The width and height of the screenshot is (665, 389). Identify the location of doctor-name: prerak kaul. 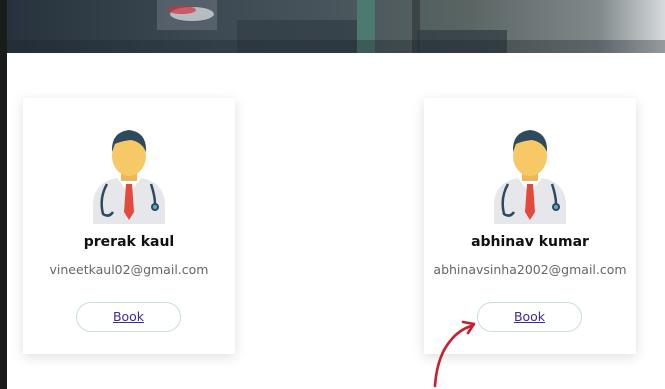
(129, 242).